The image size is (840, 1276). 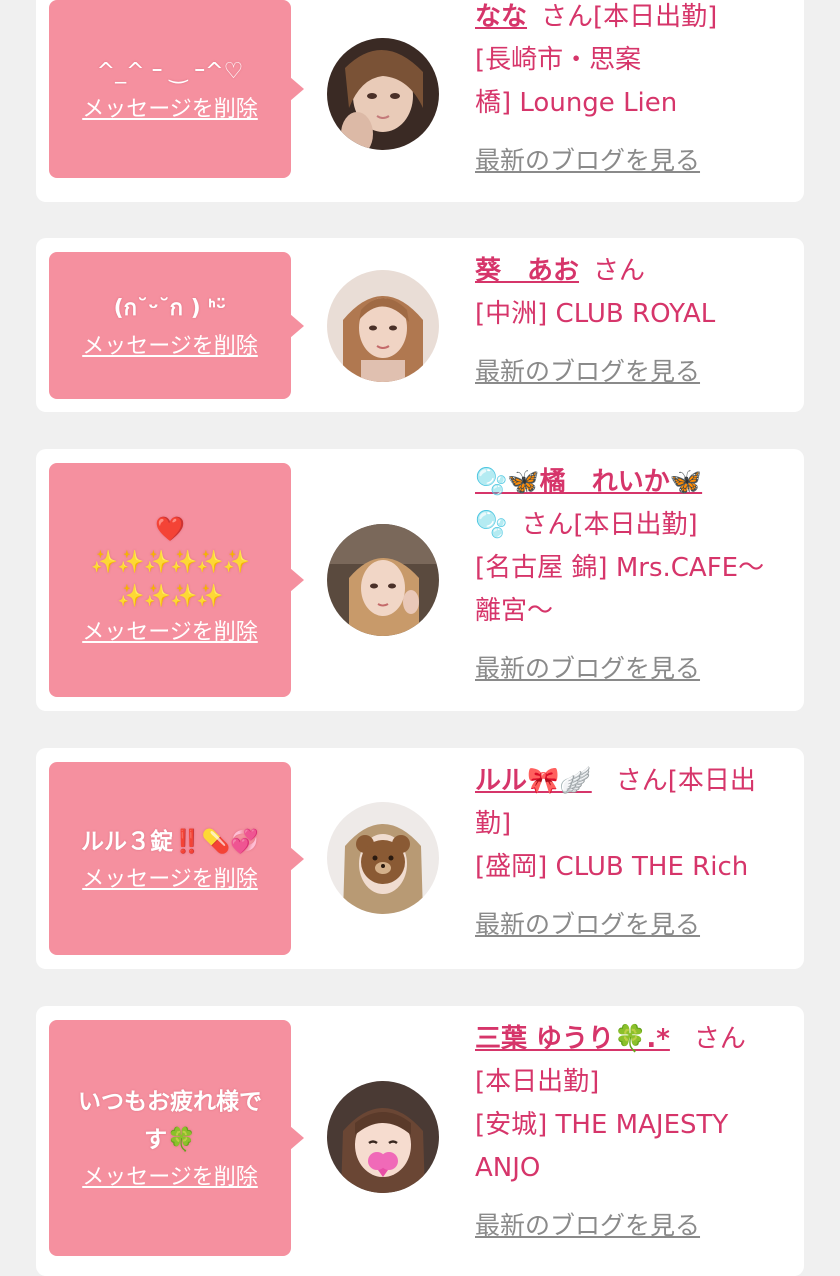 What do you see at coordinates (170, 1102) in the screenshot?
I see `message-line-1: いつもお疲れ様で` at bounding box center [170, 1102].